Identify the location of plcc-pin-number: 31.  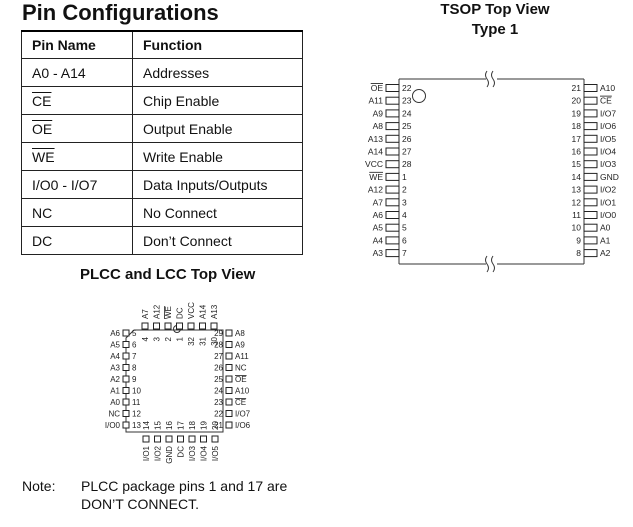
(203, 340).